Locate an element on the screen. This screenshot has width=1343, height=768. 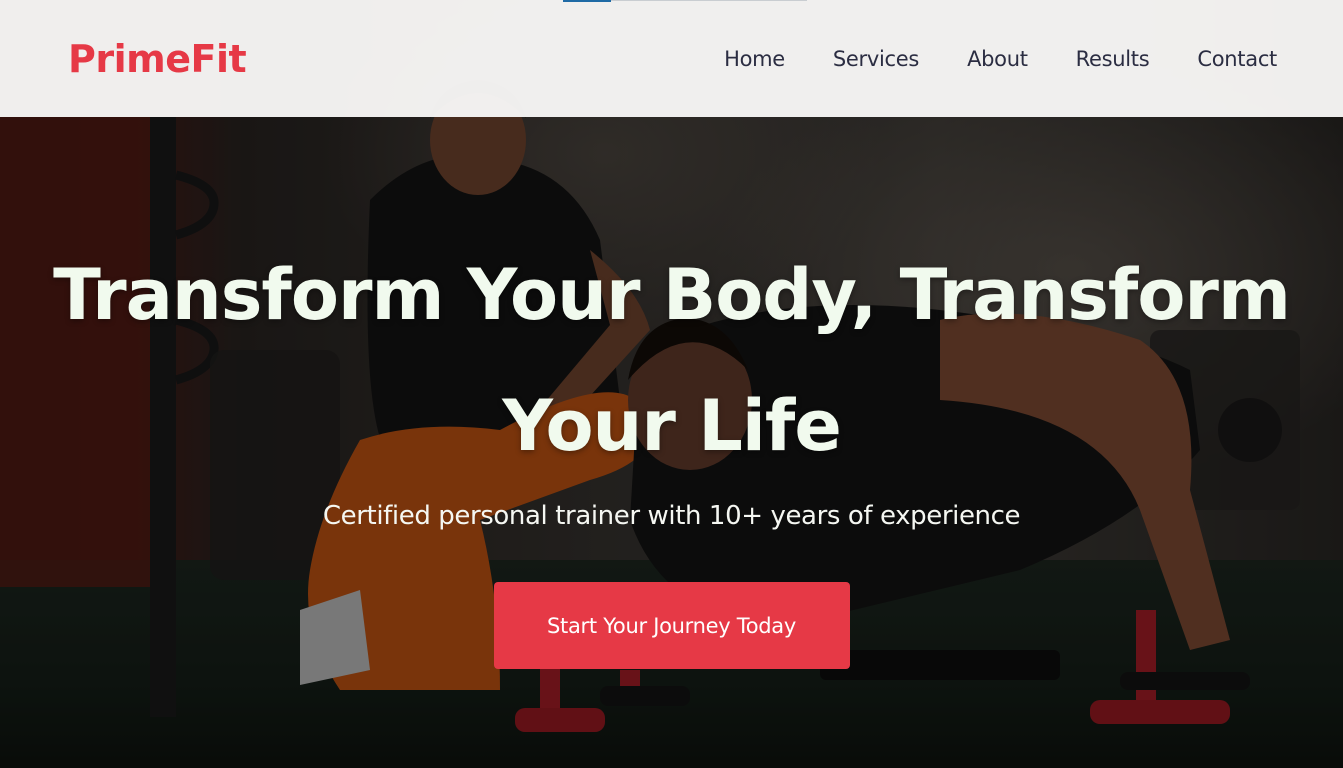
start-journey-button: Start Your Journey Today is located at coordinates (671, 625).